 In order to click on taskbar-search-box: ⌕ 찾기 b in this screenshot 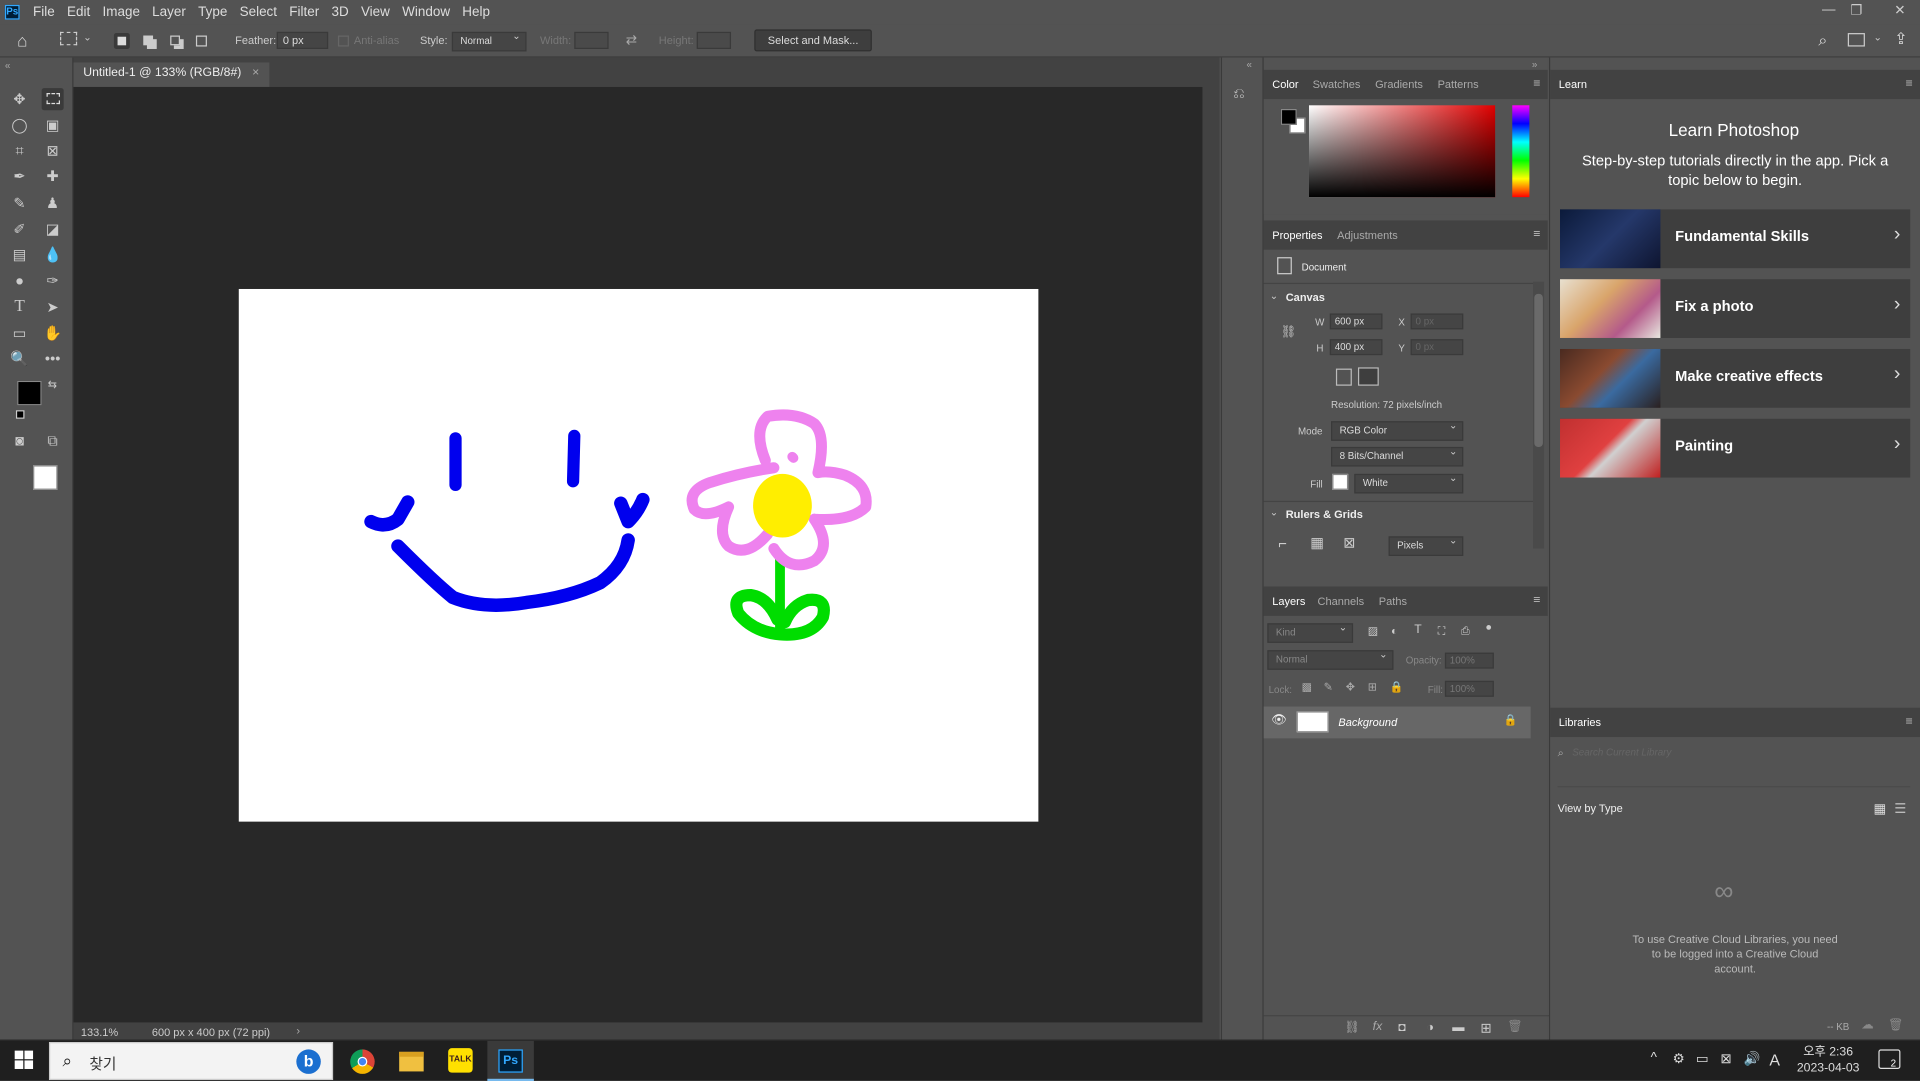, I will do `click(191, 1061)`.